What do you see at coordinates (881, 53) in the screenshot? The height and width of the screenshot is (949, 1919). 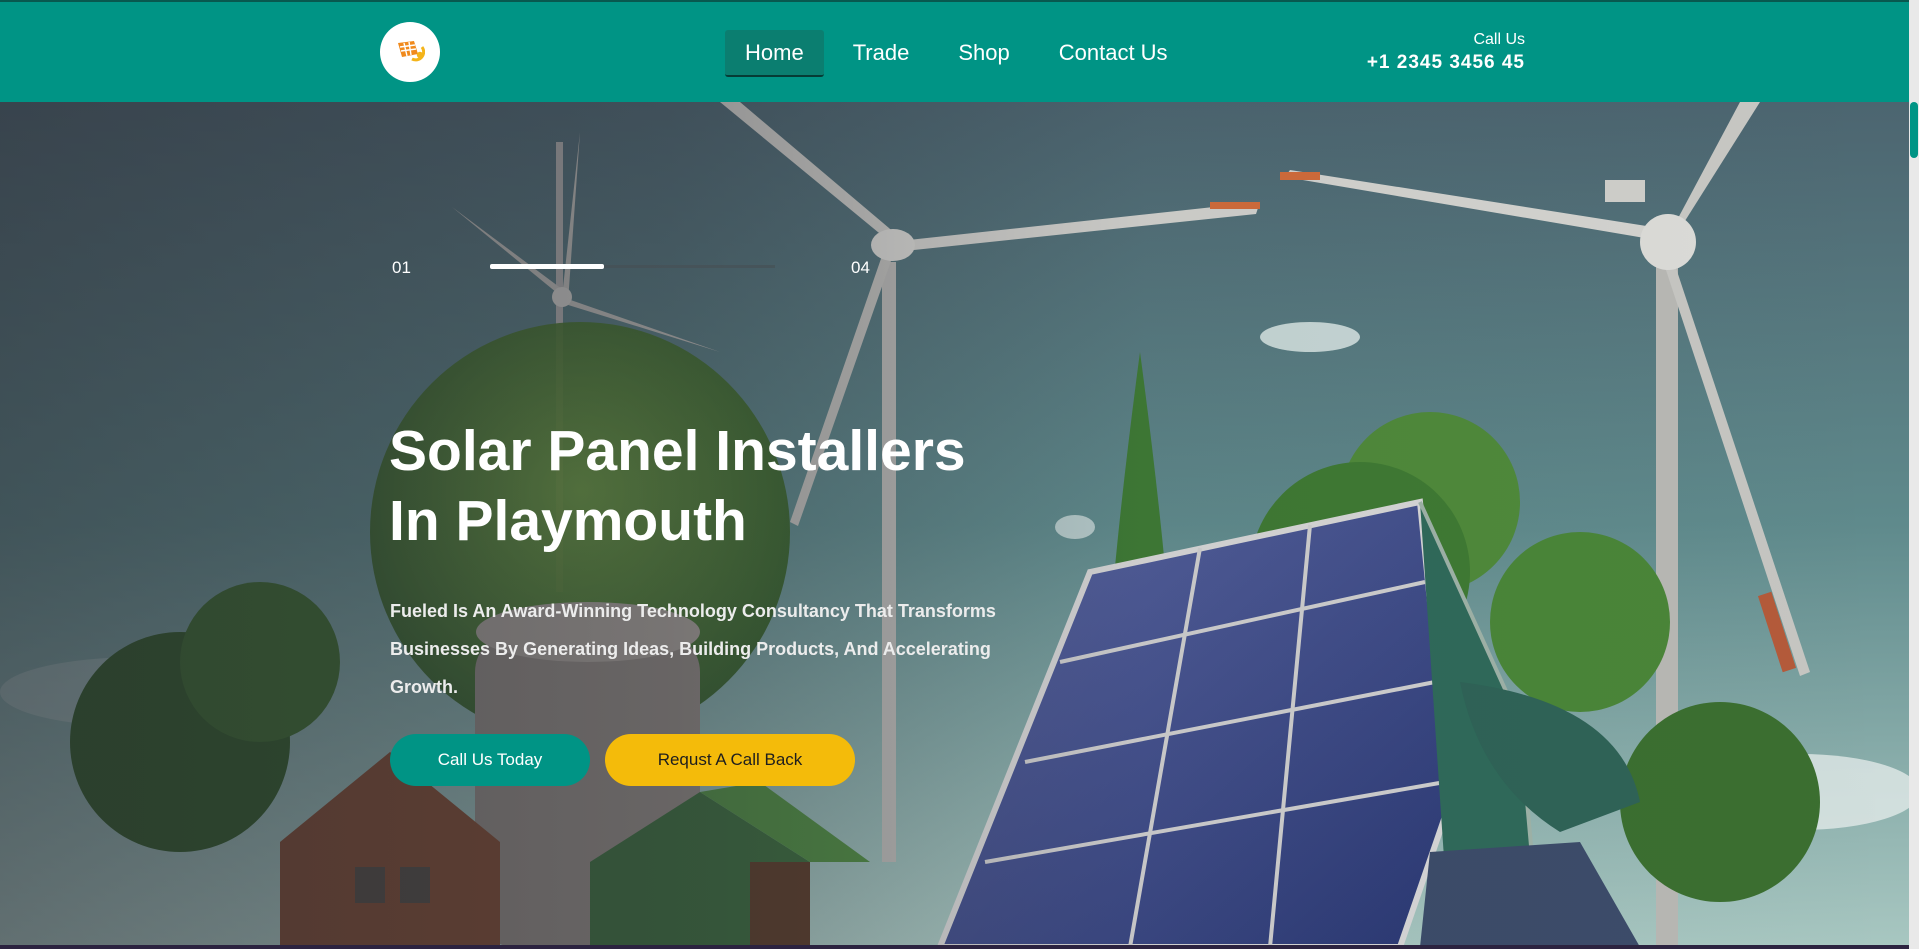 I see `nav-trade: Trade` at bounding box center [881, 53].